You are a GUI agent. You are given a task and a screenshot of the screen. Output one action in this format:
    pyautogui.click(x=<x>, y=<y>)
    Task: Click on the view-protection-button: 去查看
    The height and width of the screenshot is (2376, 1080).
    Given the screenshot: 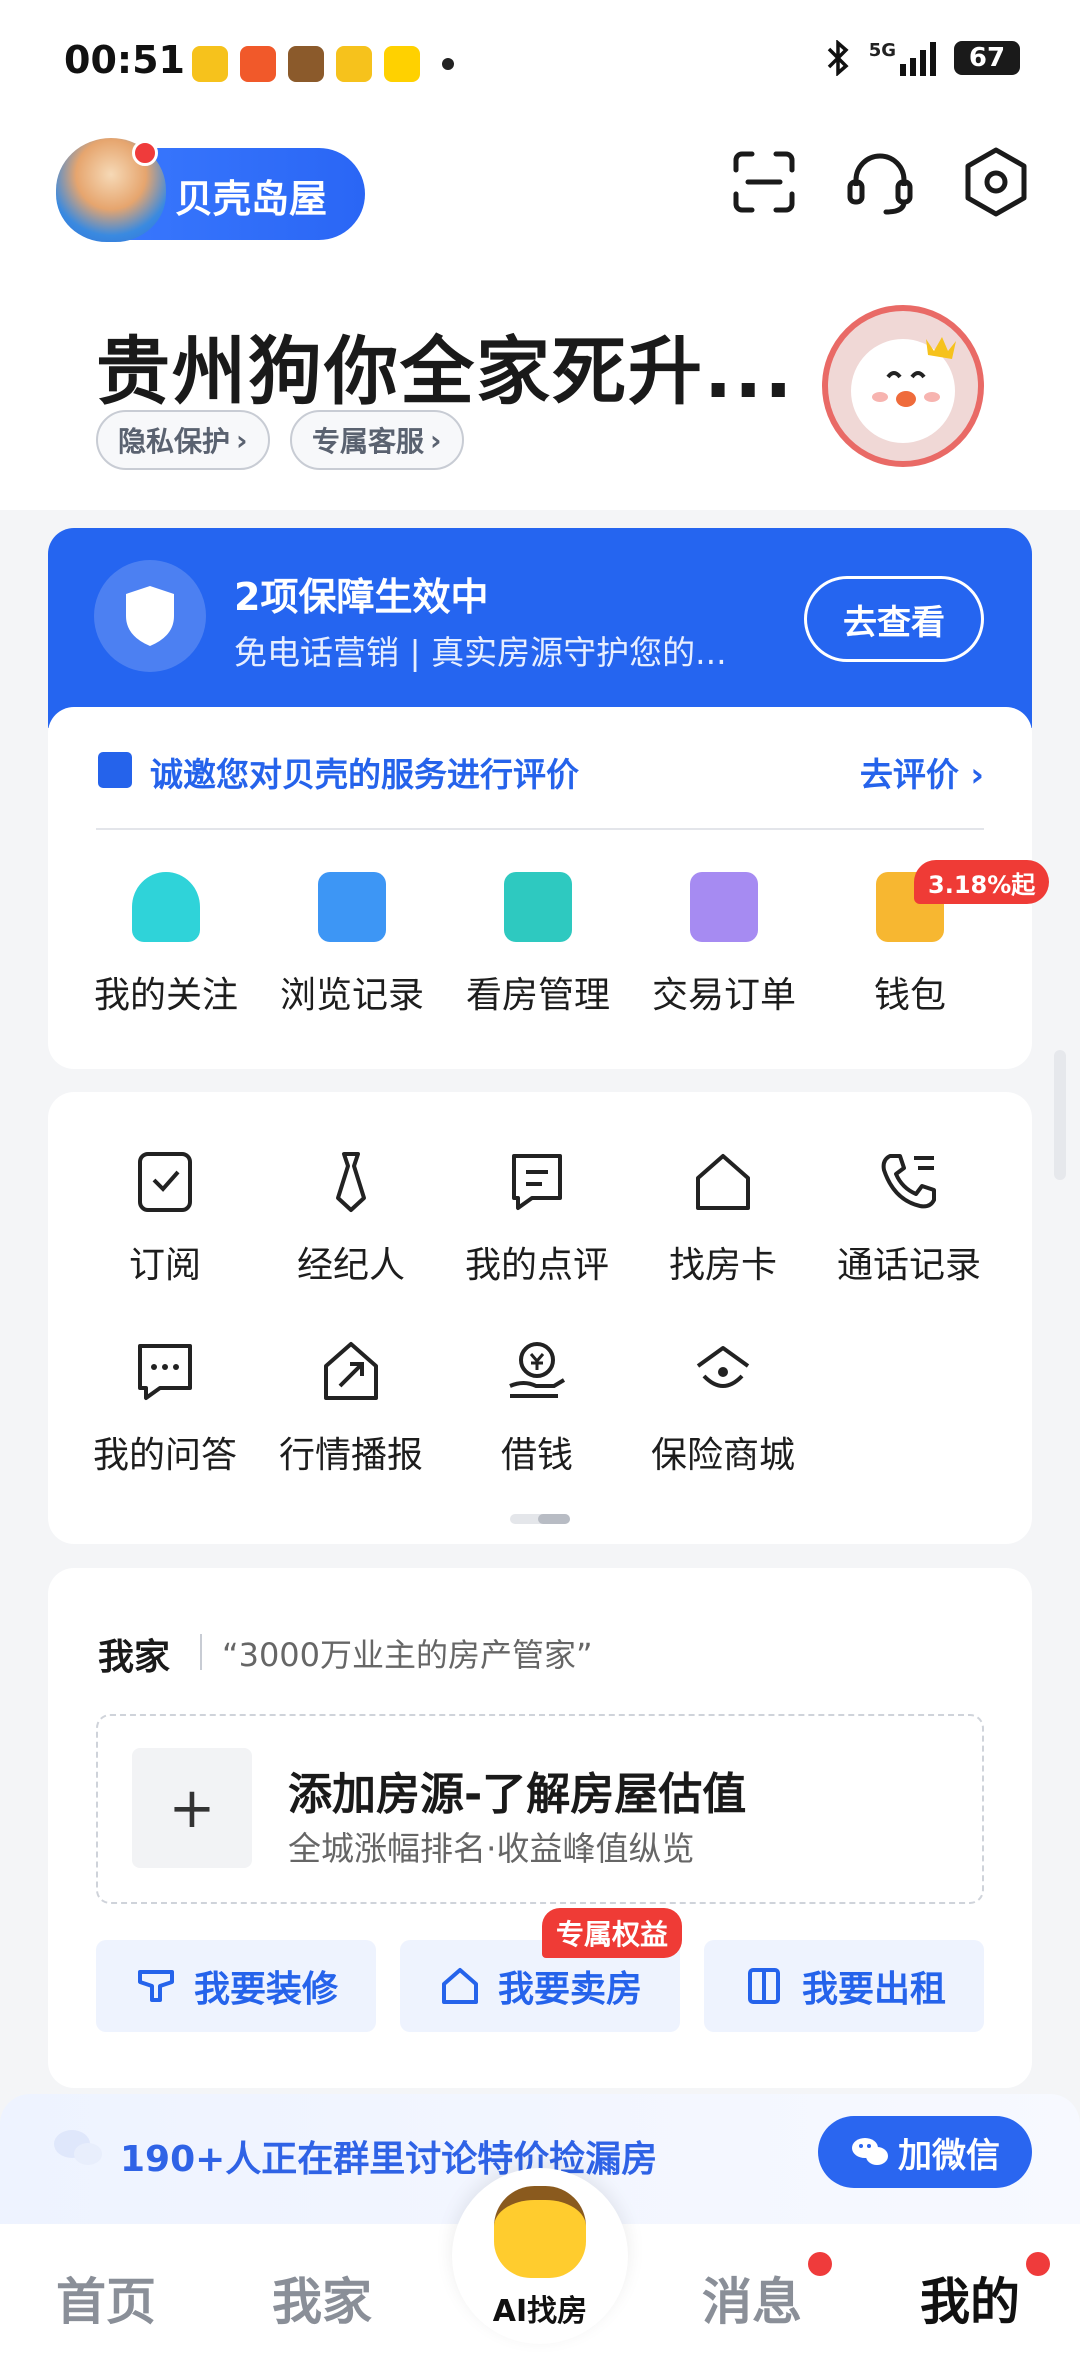 What is the action you would take?
    pyautogui.click(x=894, y=619)
    